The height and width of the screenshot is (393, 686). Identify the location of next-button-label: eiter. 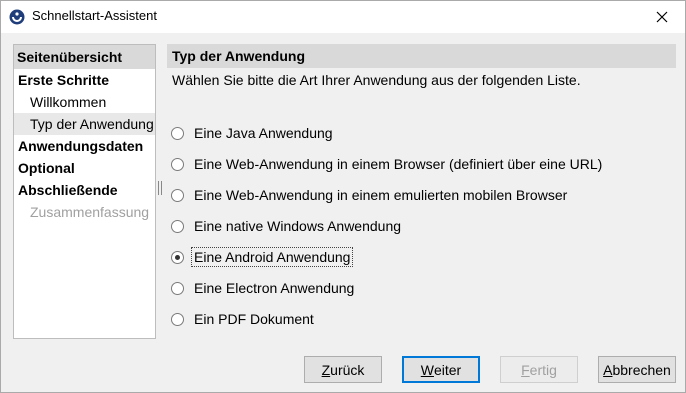
(447, 369).